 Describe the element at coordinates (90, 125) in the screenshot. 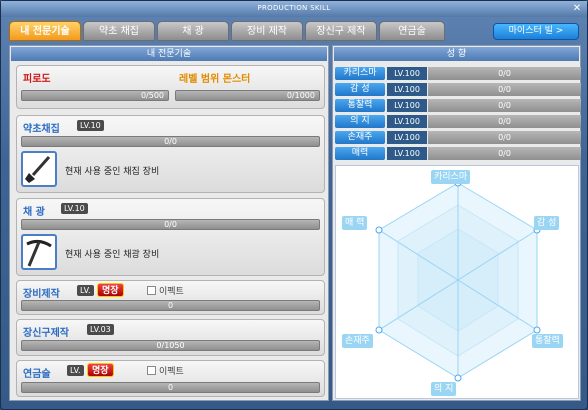

I see `skill-herb-level: LV.10` at that location.